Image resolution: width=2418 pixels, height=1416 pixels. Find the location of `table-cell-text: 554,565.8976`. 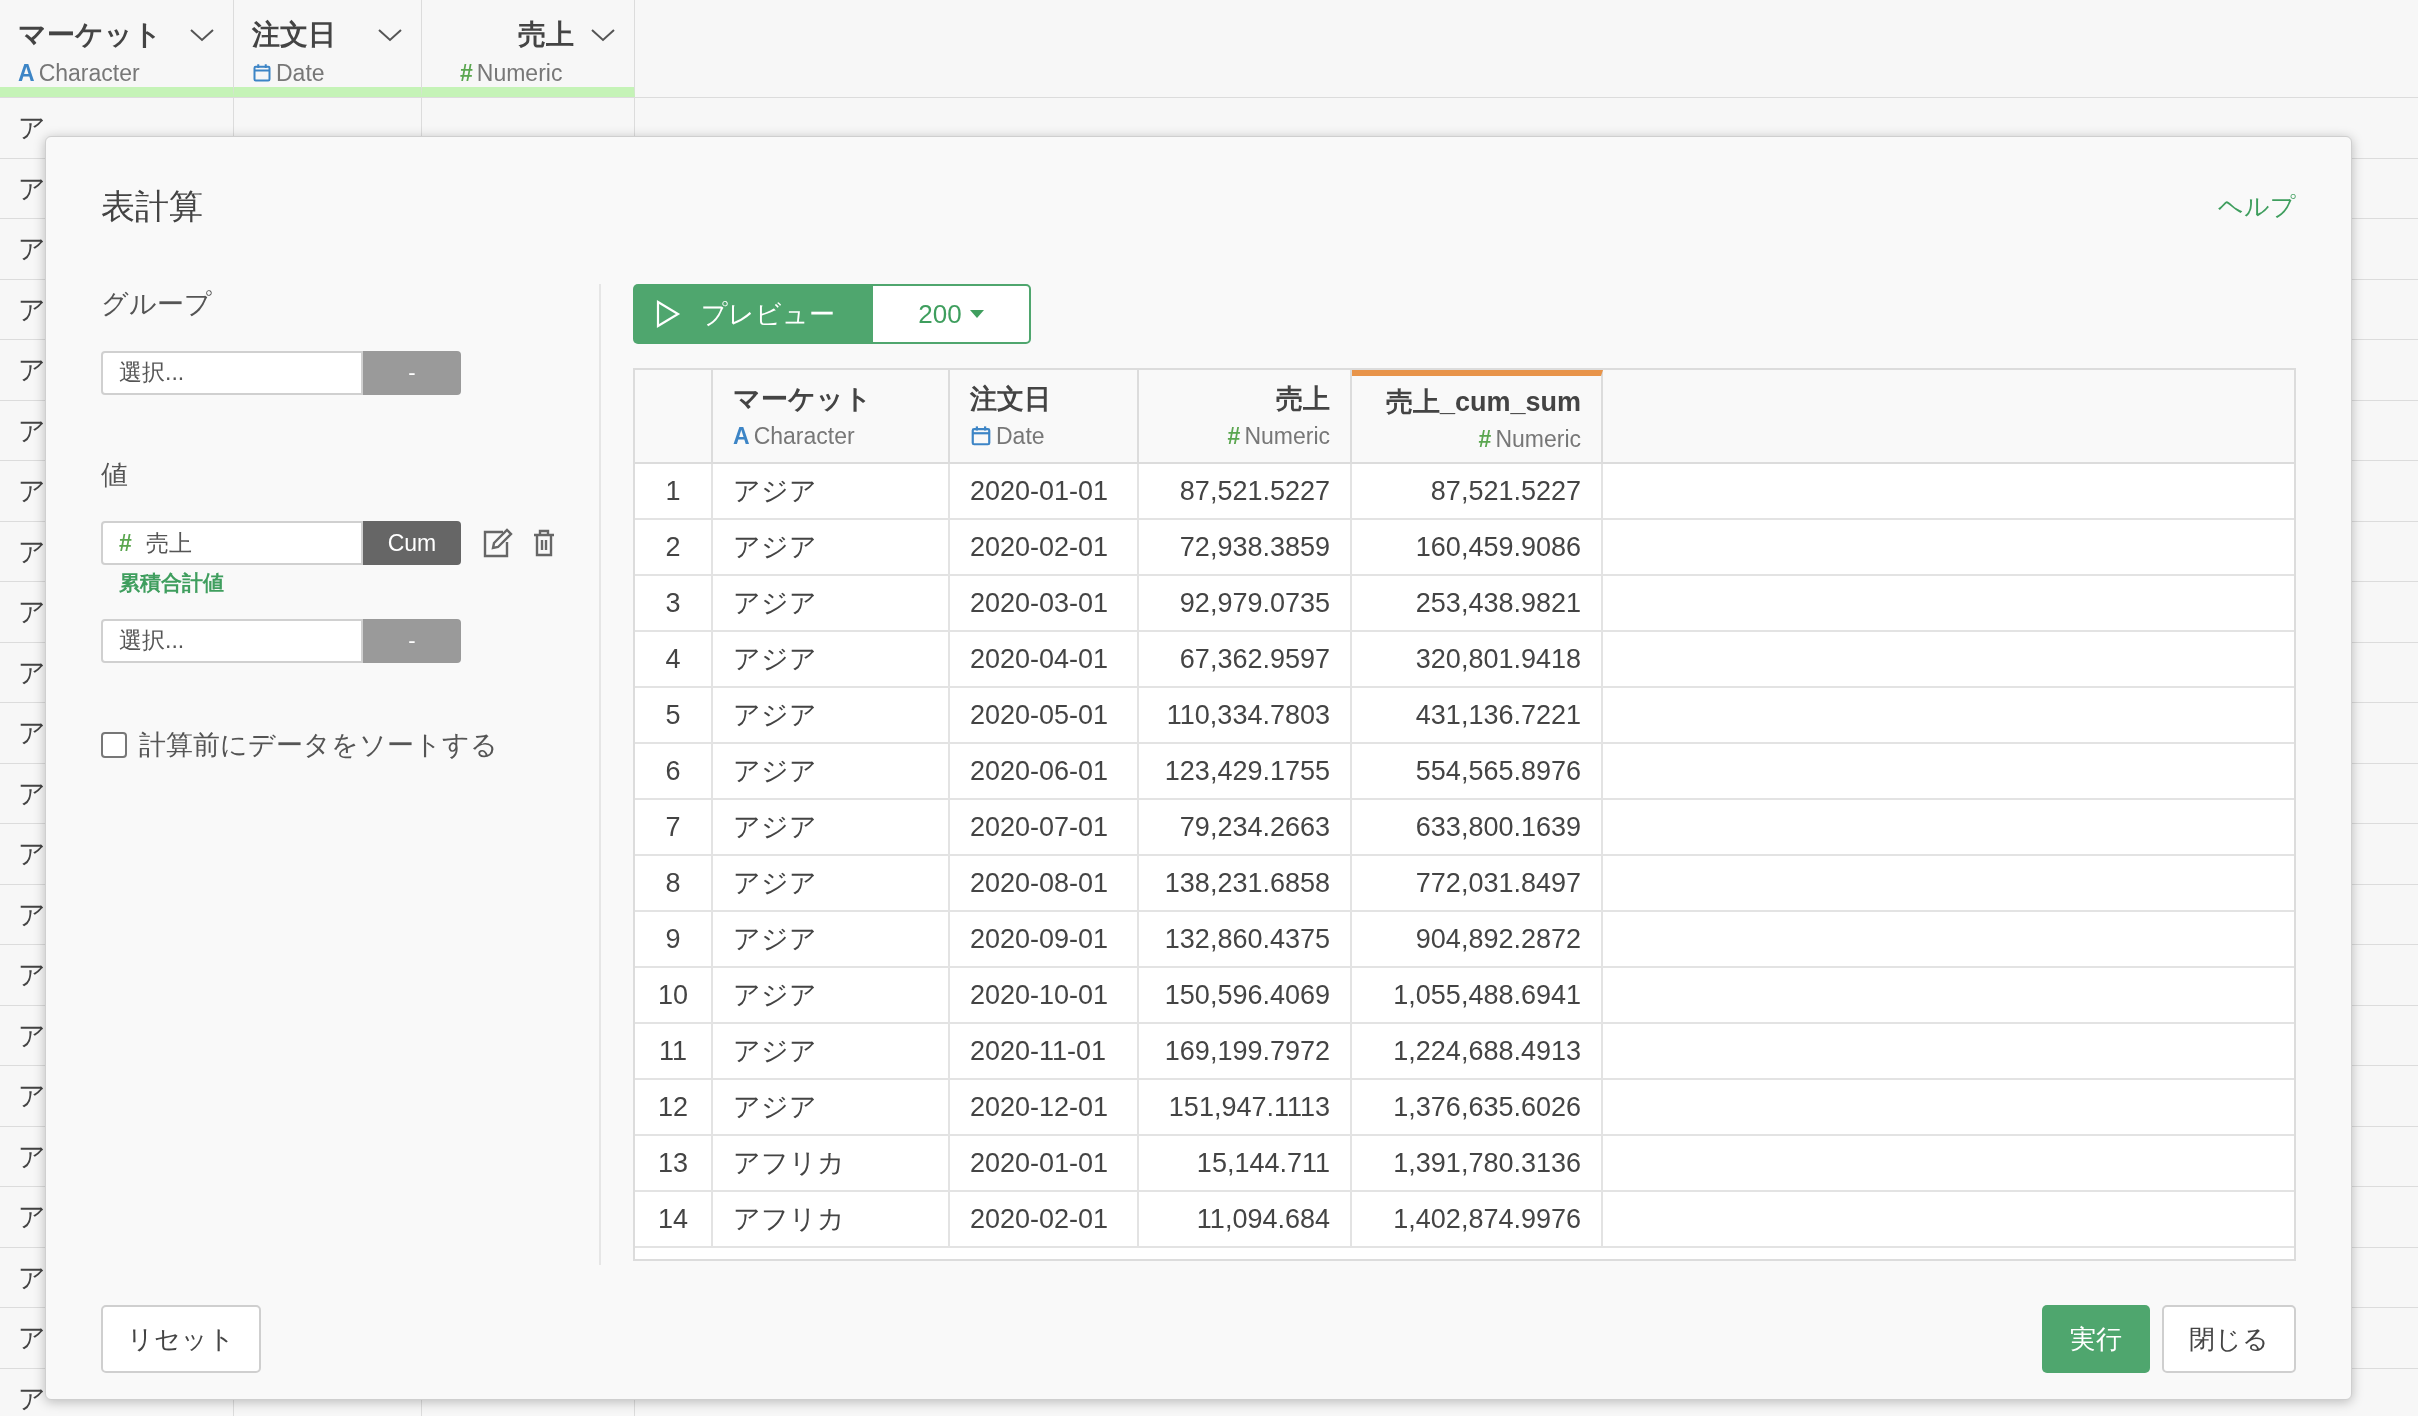

table-cell-text: 554,565.8976 is located at coordinates (1498, 771).